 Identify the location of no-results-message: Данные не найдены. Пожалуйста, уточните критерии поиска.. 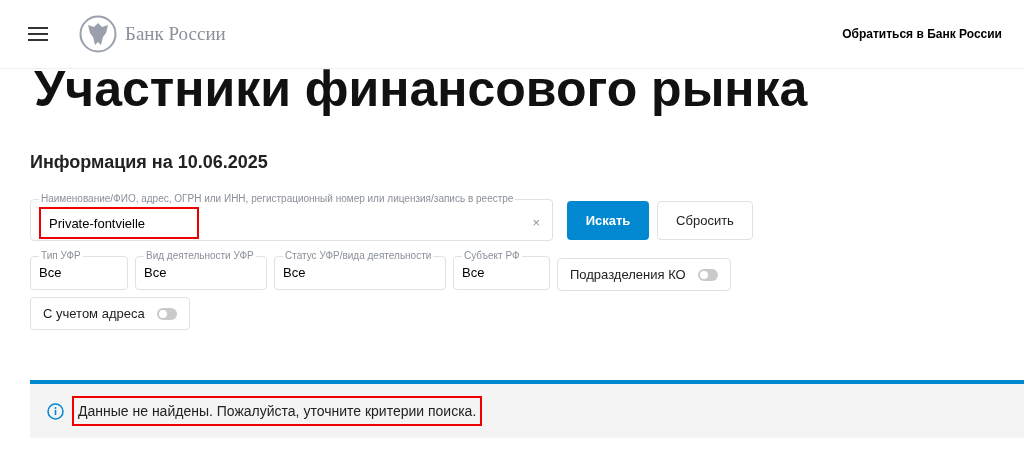
(277, 411).